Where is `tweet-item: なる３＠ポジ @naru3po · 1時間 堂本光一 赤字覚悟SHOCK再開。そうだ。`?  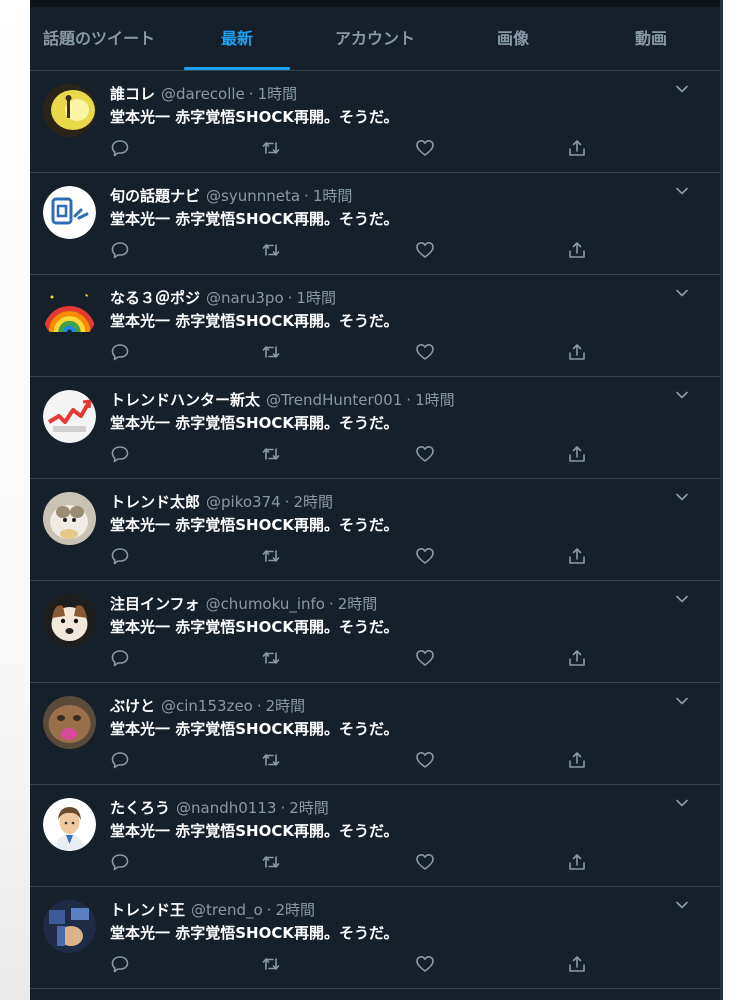 tweet-item: なる３＠ポジ @naru3po · 1時間 堂本光一 赤字覚悟SHOCK再開。そうだ。 is located at coordinates (375, 326).